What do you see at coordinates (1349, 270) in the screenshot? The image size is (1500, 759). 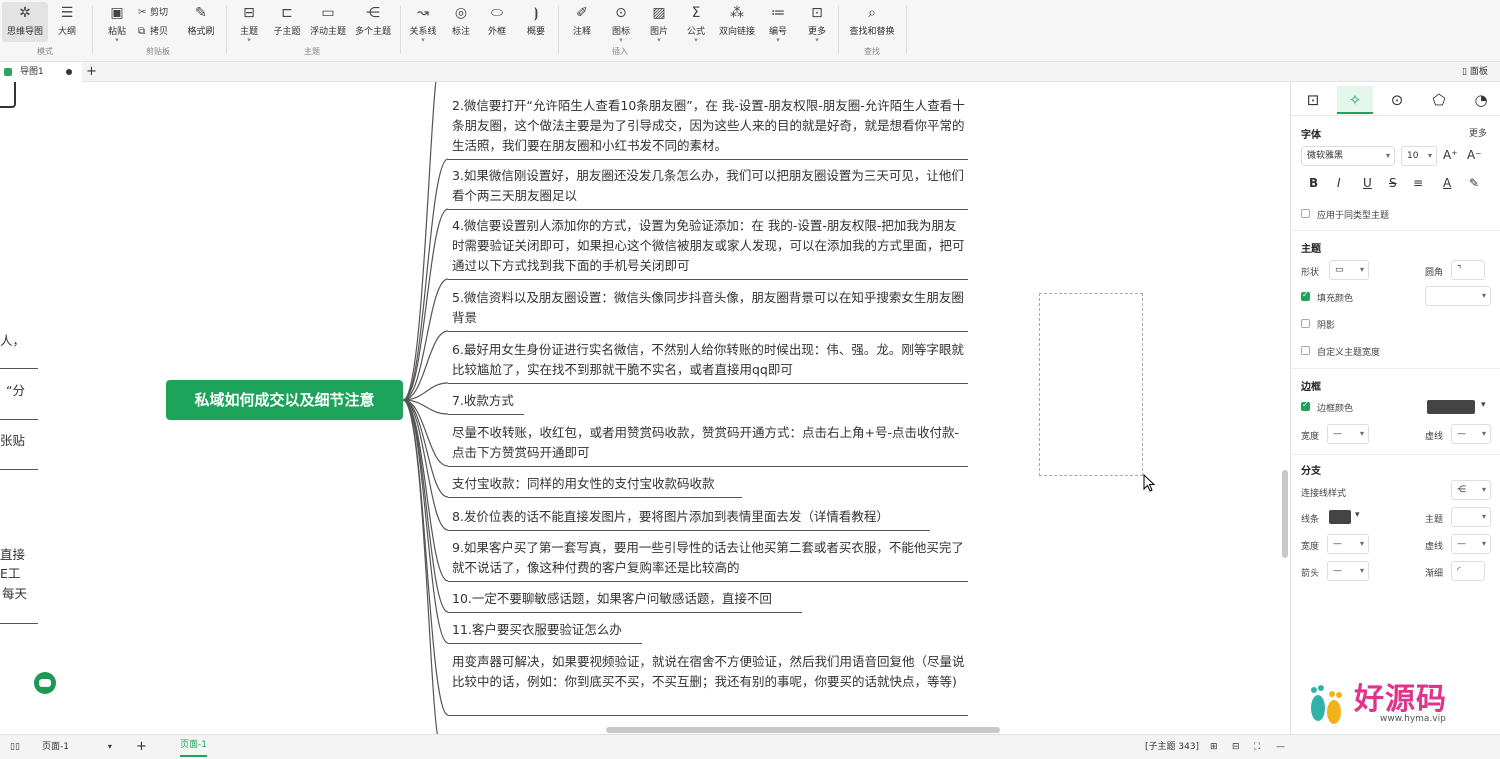 I see `shape-select: ▭ ▾` at bounding box center [1349, 270].